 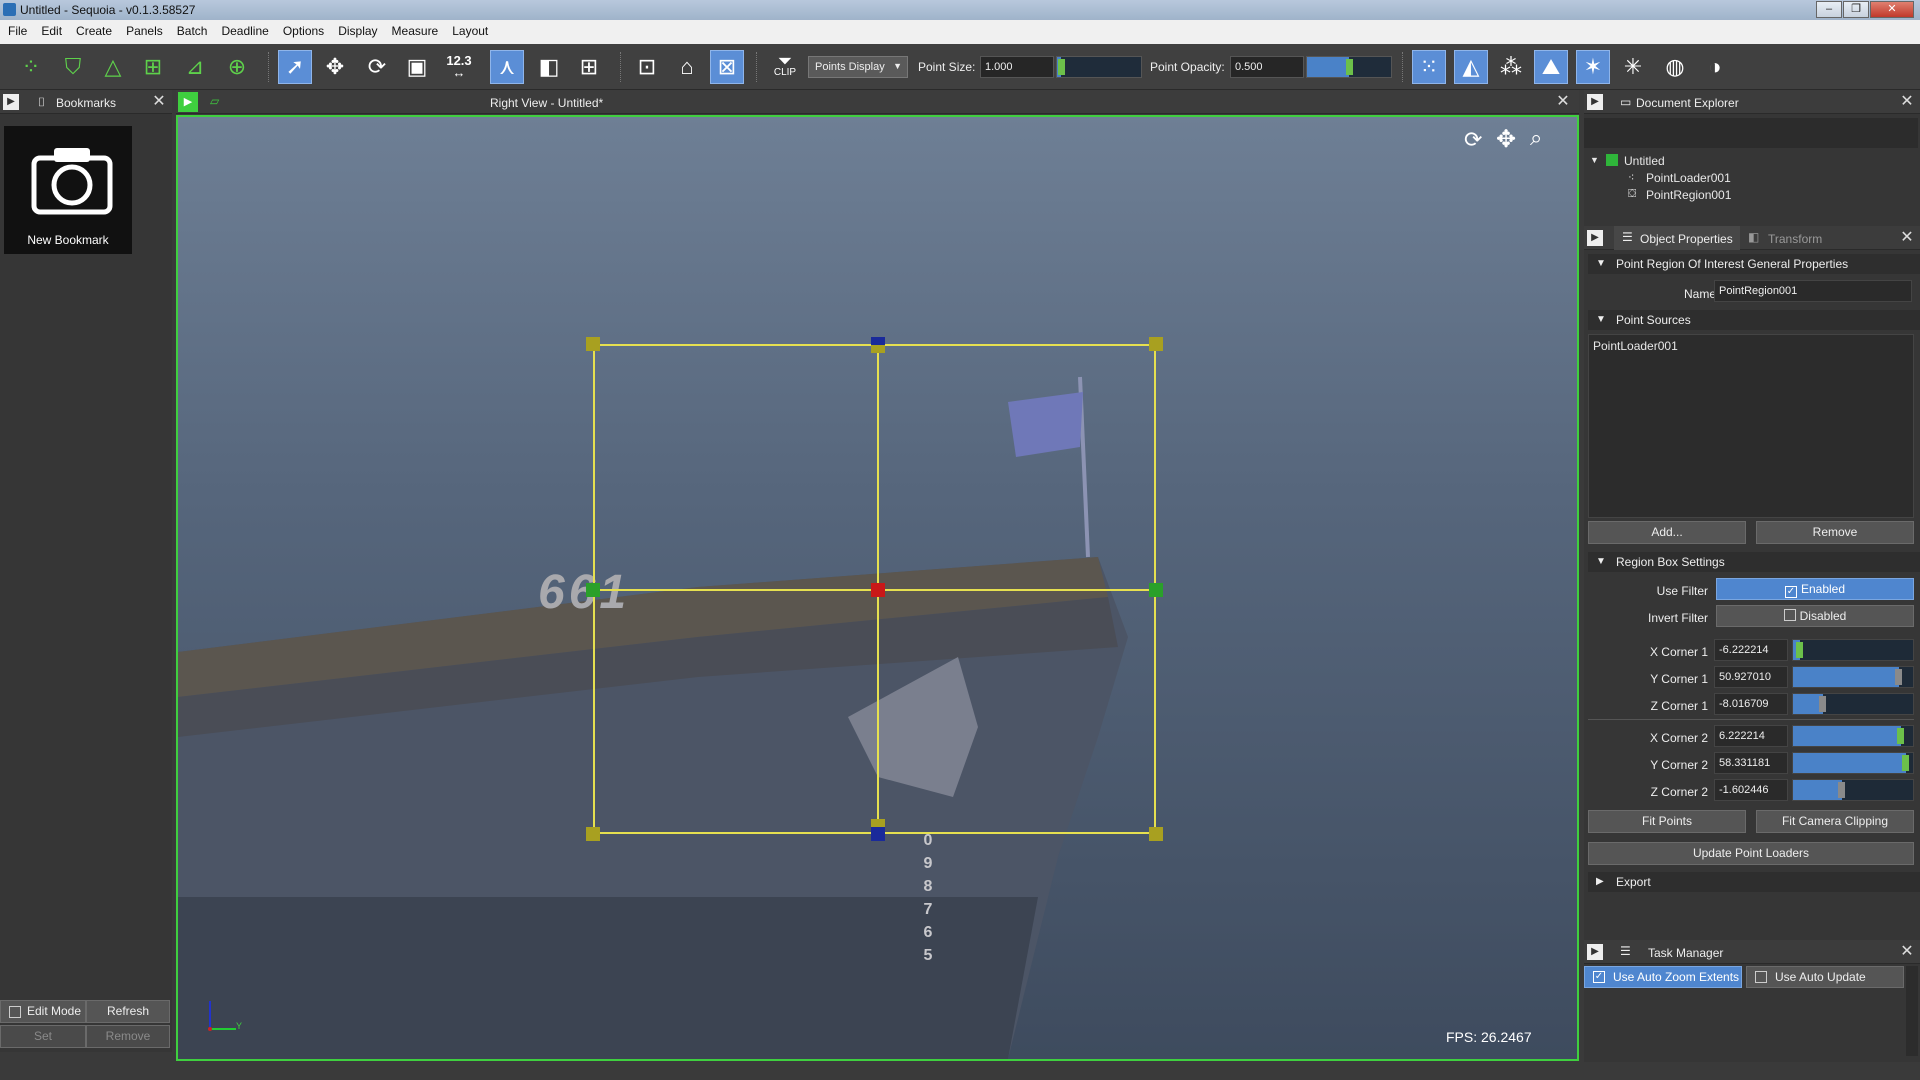 What do you see at coordinates (1429, 67) in the screenshot?
I see `points-render-icon: ⁙` at bounding box center [1429, 67].